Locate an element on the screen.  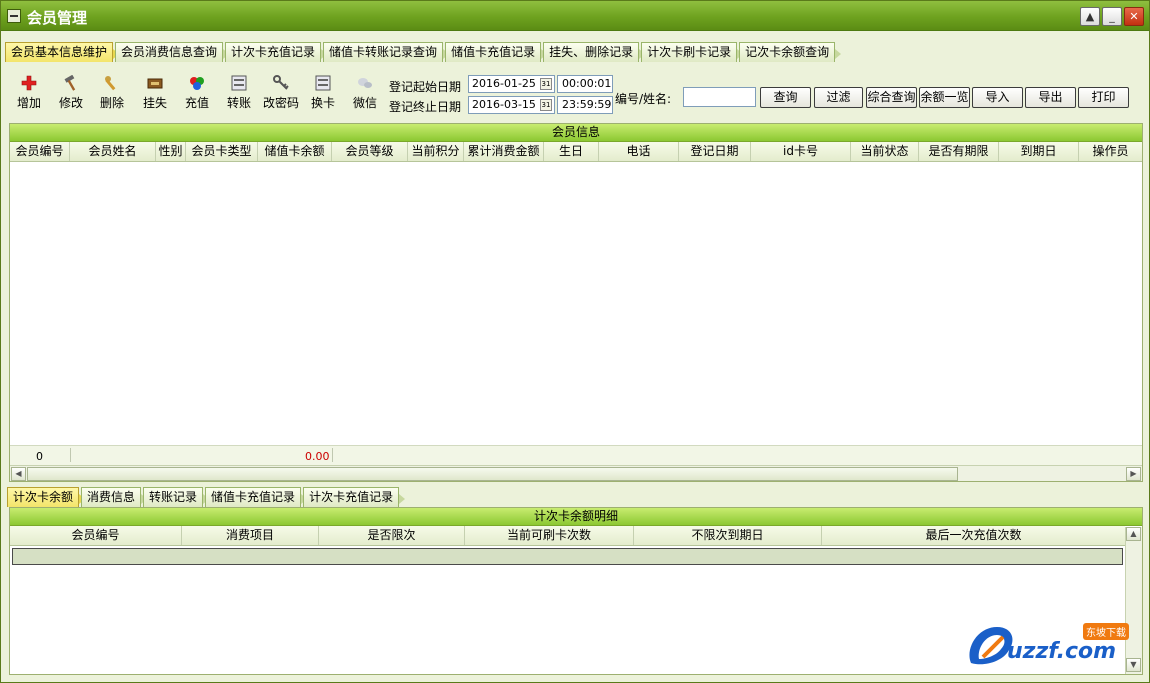
start-date-field: 2016-01-25 31 is located at coordinates (511, 84).